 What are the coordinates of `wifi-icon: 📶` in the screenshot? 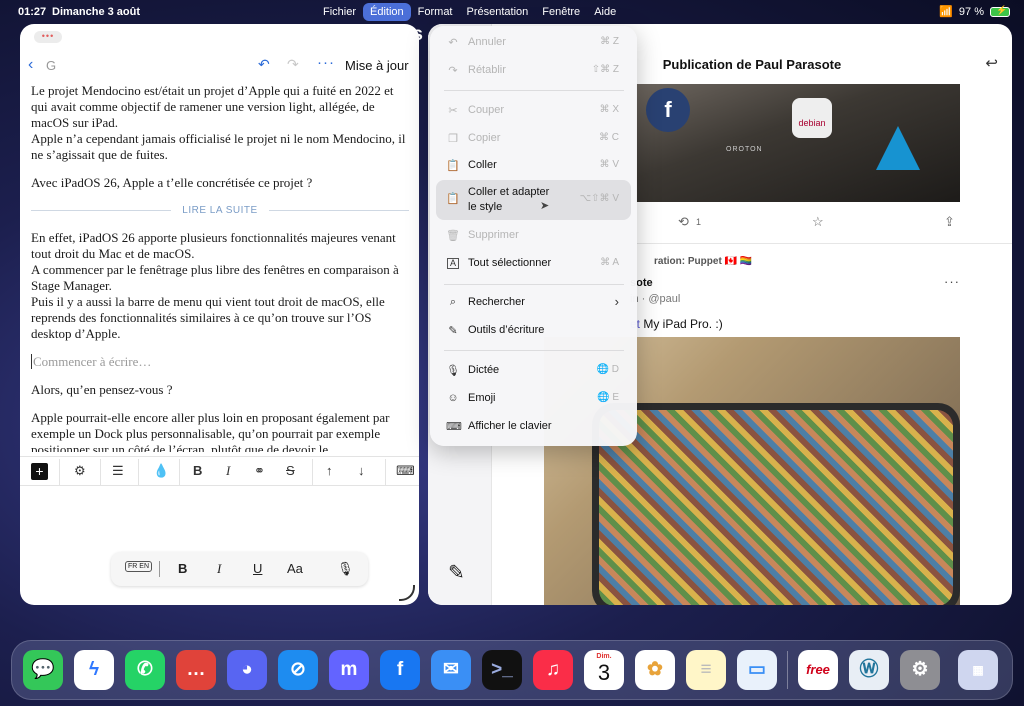 It's located at (946, 12).